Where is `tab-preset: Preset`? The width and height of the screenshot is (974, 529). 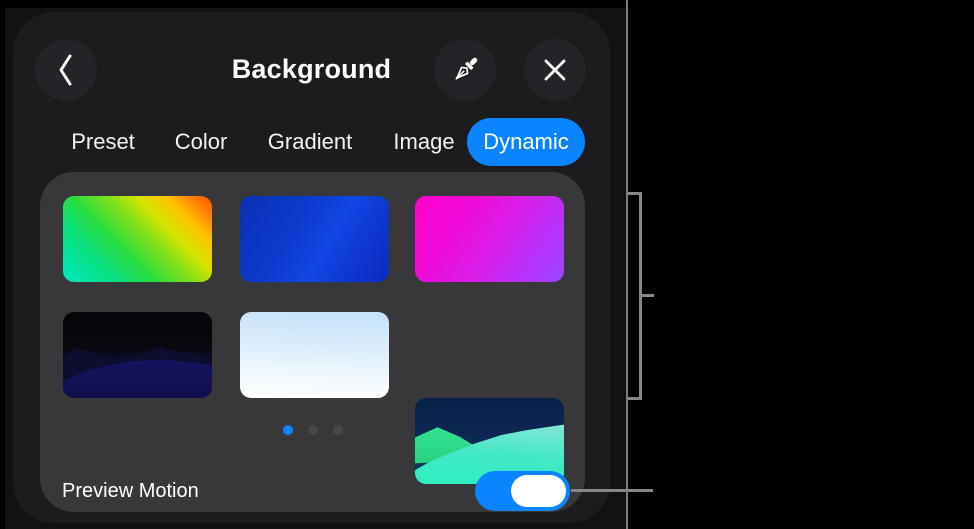 tab-preset: Preset is located at coordinates (103, 142).